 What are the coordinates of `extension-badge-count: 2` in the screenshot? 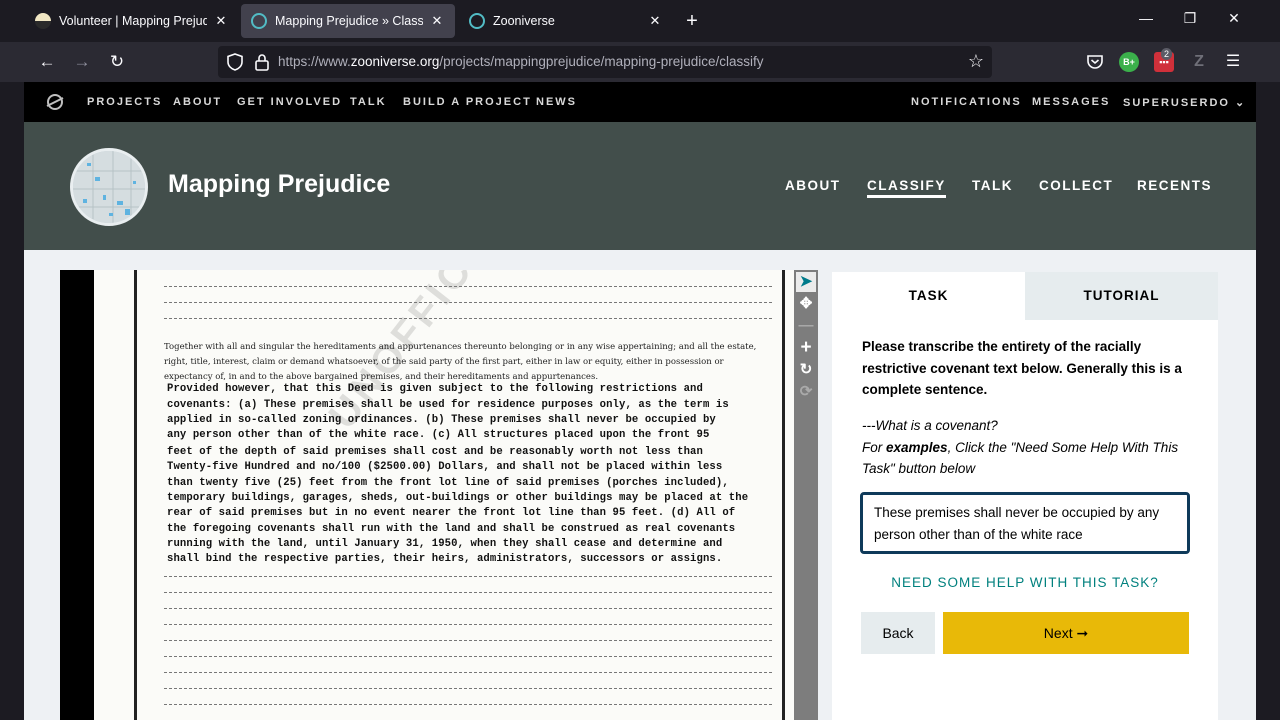 It's located at (1167, 54).